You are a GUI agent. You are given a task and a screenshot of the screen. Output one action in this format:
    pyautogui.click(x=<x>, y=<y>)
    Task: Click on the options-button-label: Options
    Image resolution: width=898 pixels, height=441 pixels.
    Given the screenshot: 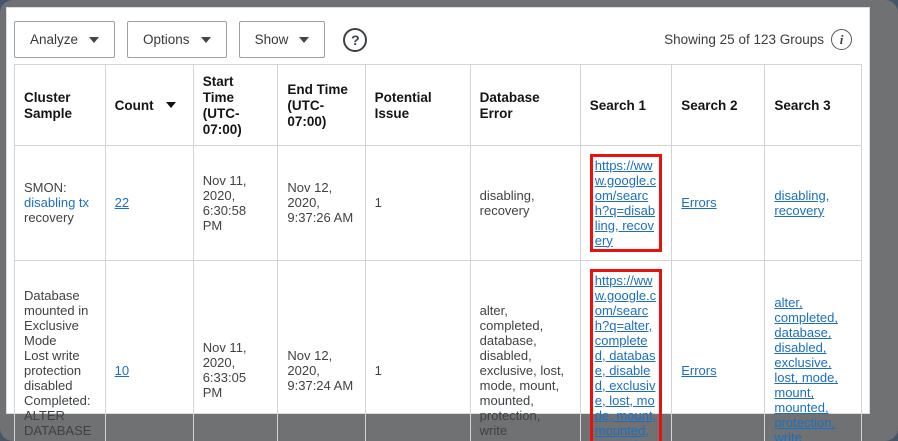 What is the action you would take?
    pyautogui.click(x=166, y=39)
    